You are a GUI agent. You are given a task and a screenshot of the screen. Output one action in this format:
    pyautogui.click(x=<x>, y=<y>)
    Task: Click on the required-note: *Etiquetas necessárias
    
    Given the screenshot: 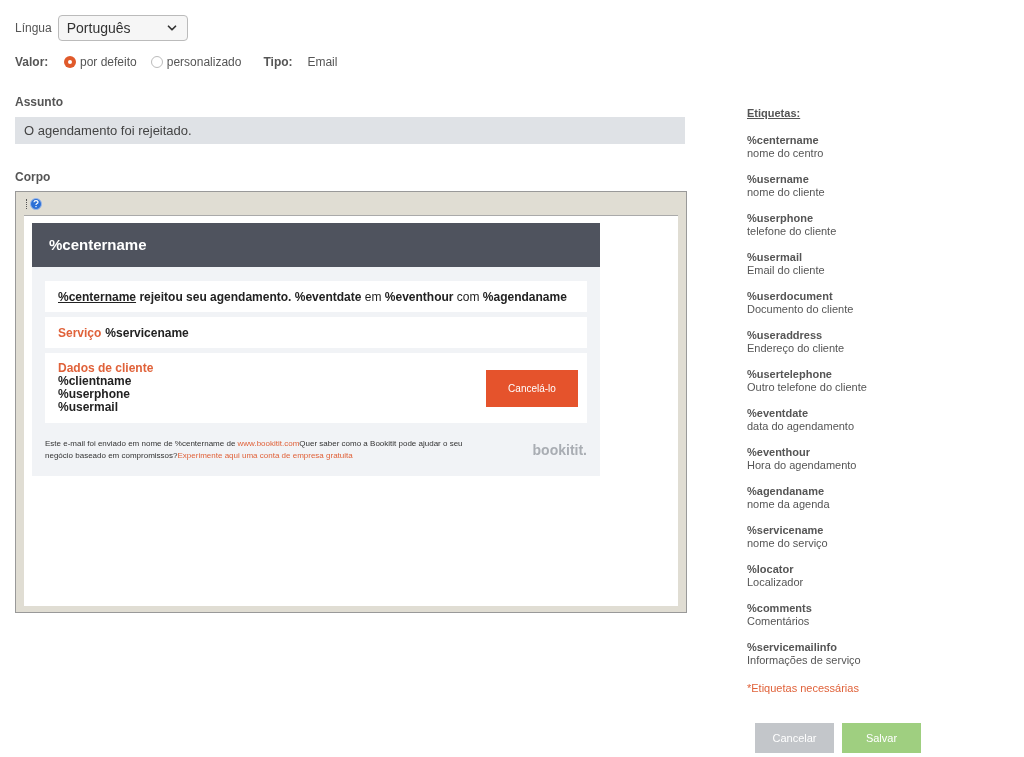 What is the action you would take?
    pyautogui.click(x=803, y=688)
    